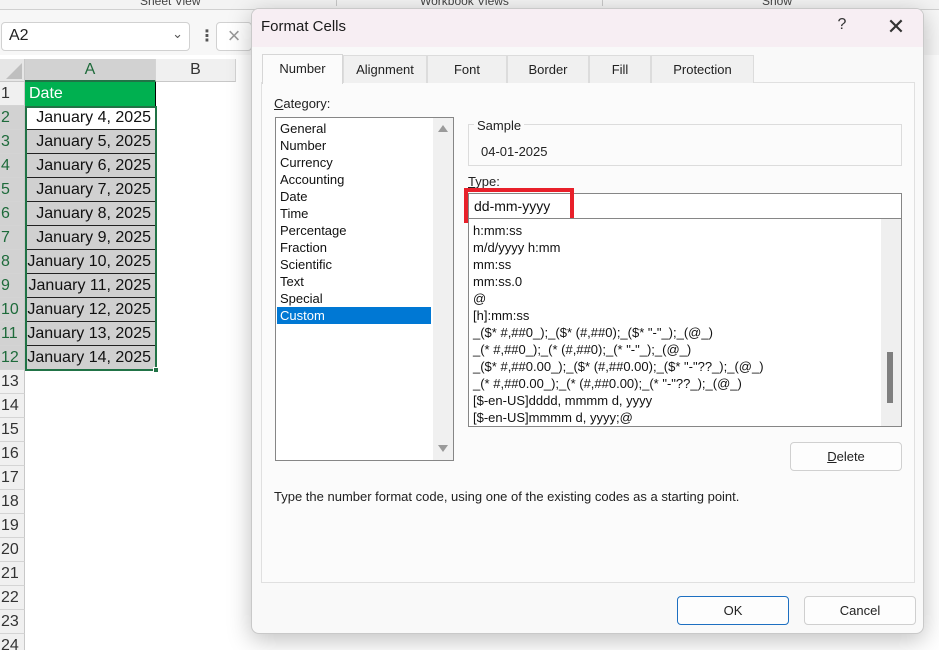 The image size is (939, 650). What do you see at coordinates (354, 213) in the screenshot?
I see `category-item: Time` at bounding box center [354, 213].